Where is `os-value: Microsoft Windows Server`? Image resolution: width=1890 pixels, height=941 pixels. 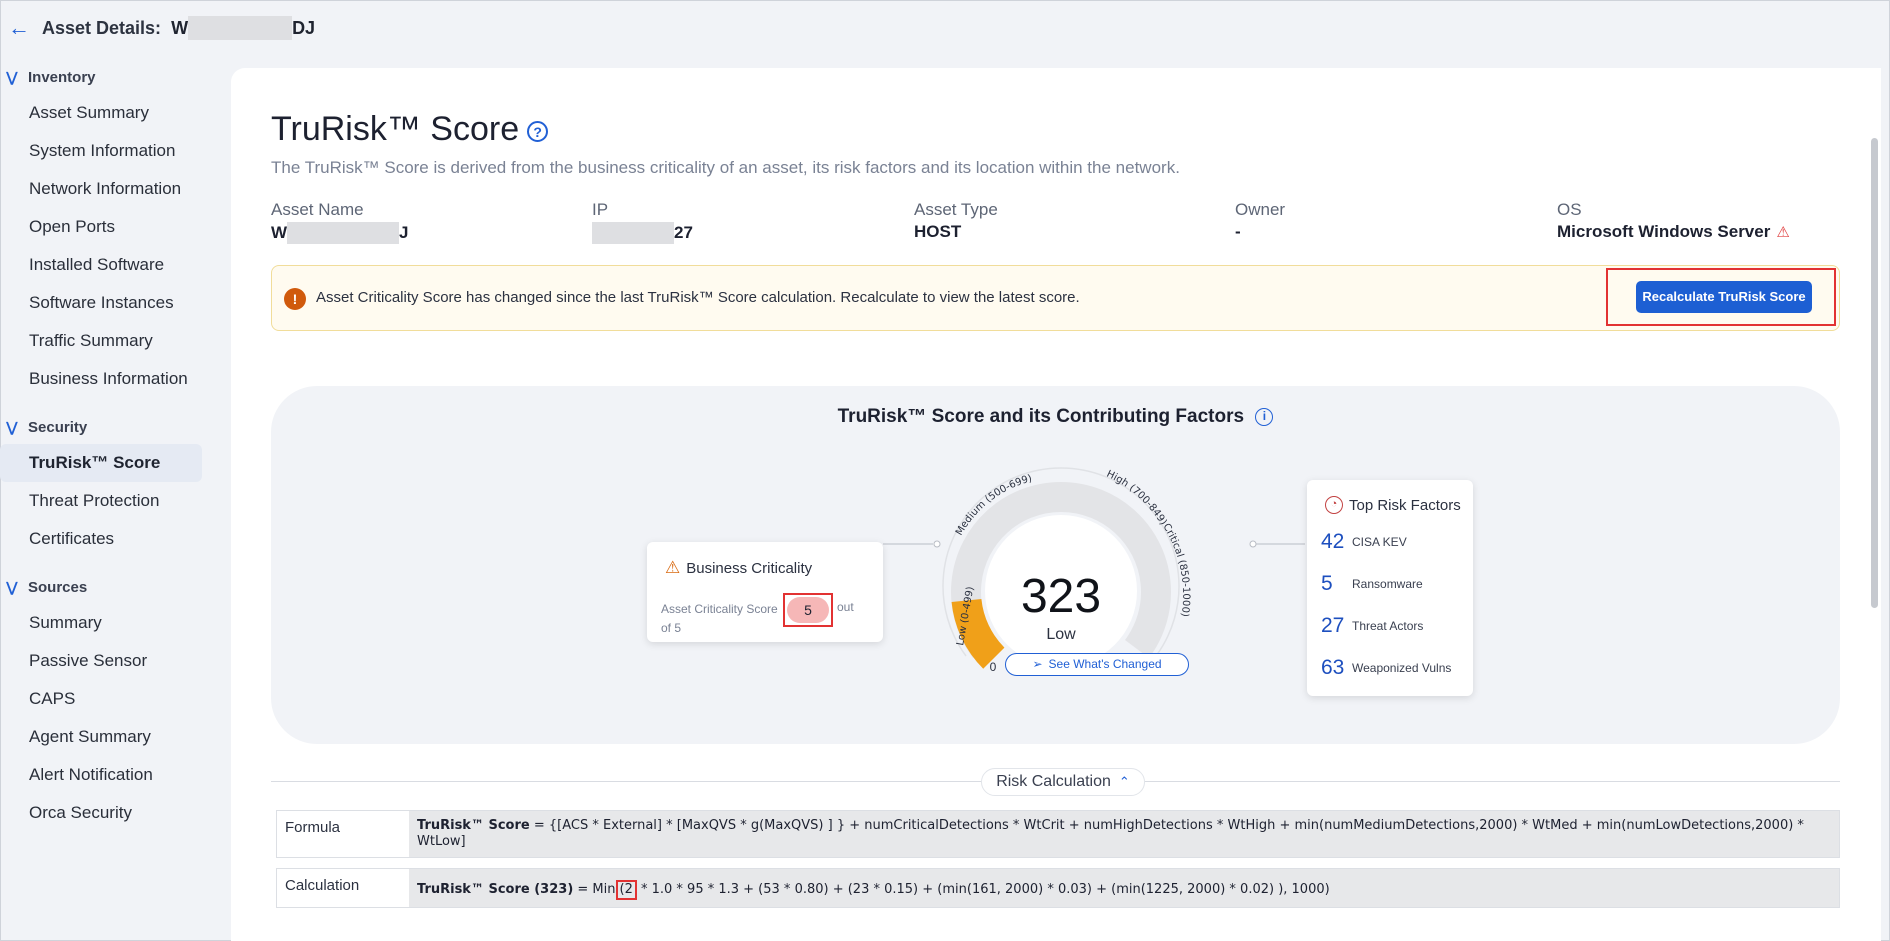
os-value: Microsoft Windows Server is located at coordinates (1664, 231).